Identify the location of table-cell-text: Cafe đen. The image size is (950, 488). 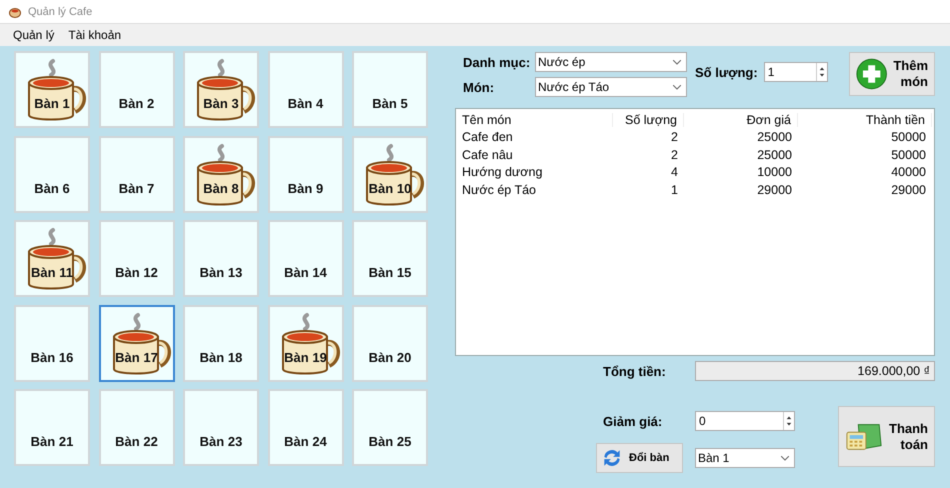
(487, 137).